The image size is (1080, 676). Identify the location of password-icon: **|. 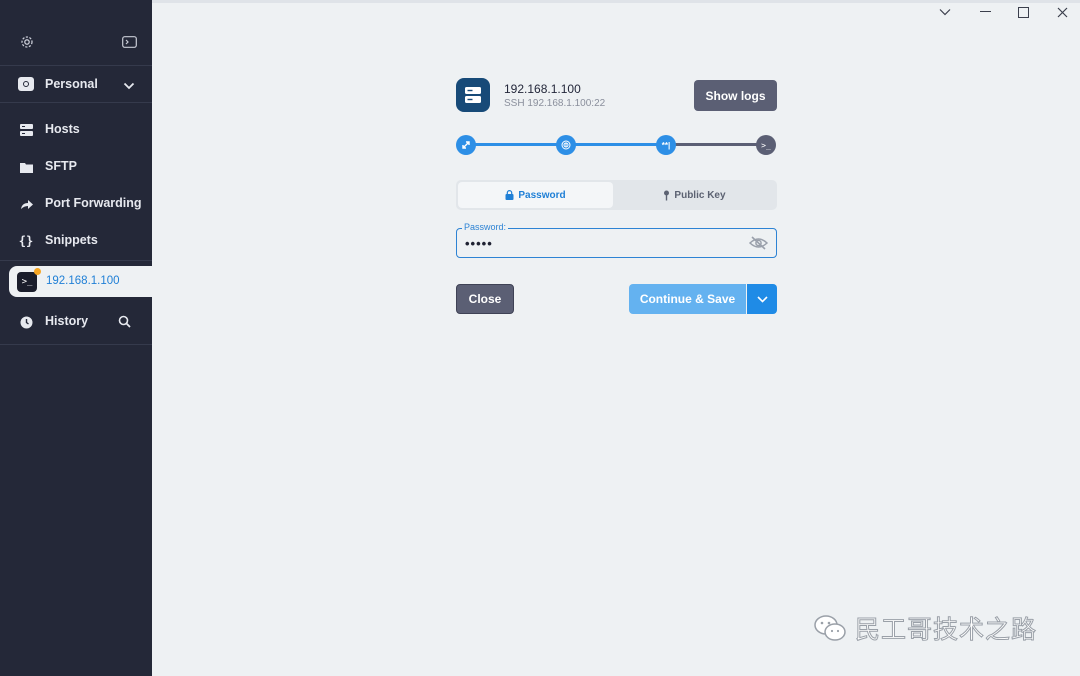
(666, 145).